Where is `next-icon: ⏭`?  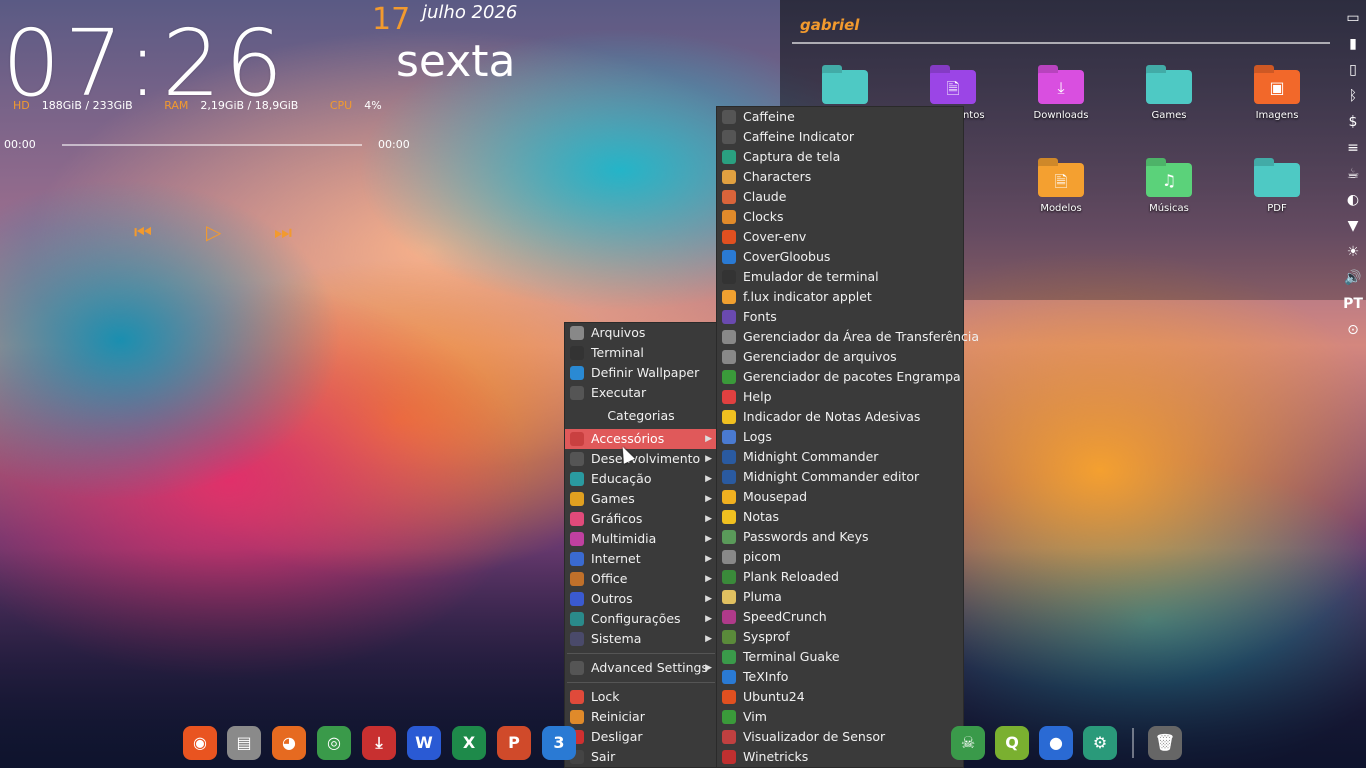
next-icon: ⏭ is located at coordinates (283, 232).